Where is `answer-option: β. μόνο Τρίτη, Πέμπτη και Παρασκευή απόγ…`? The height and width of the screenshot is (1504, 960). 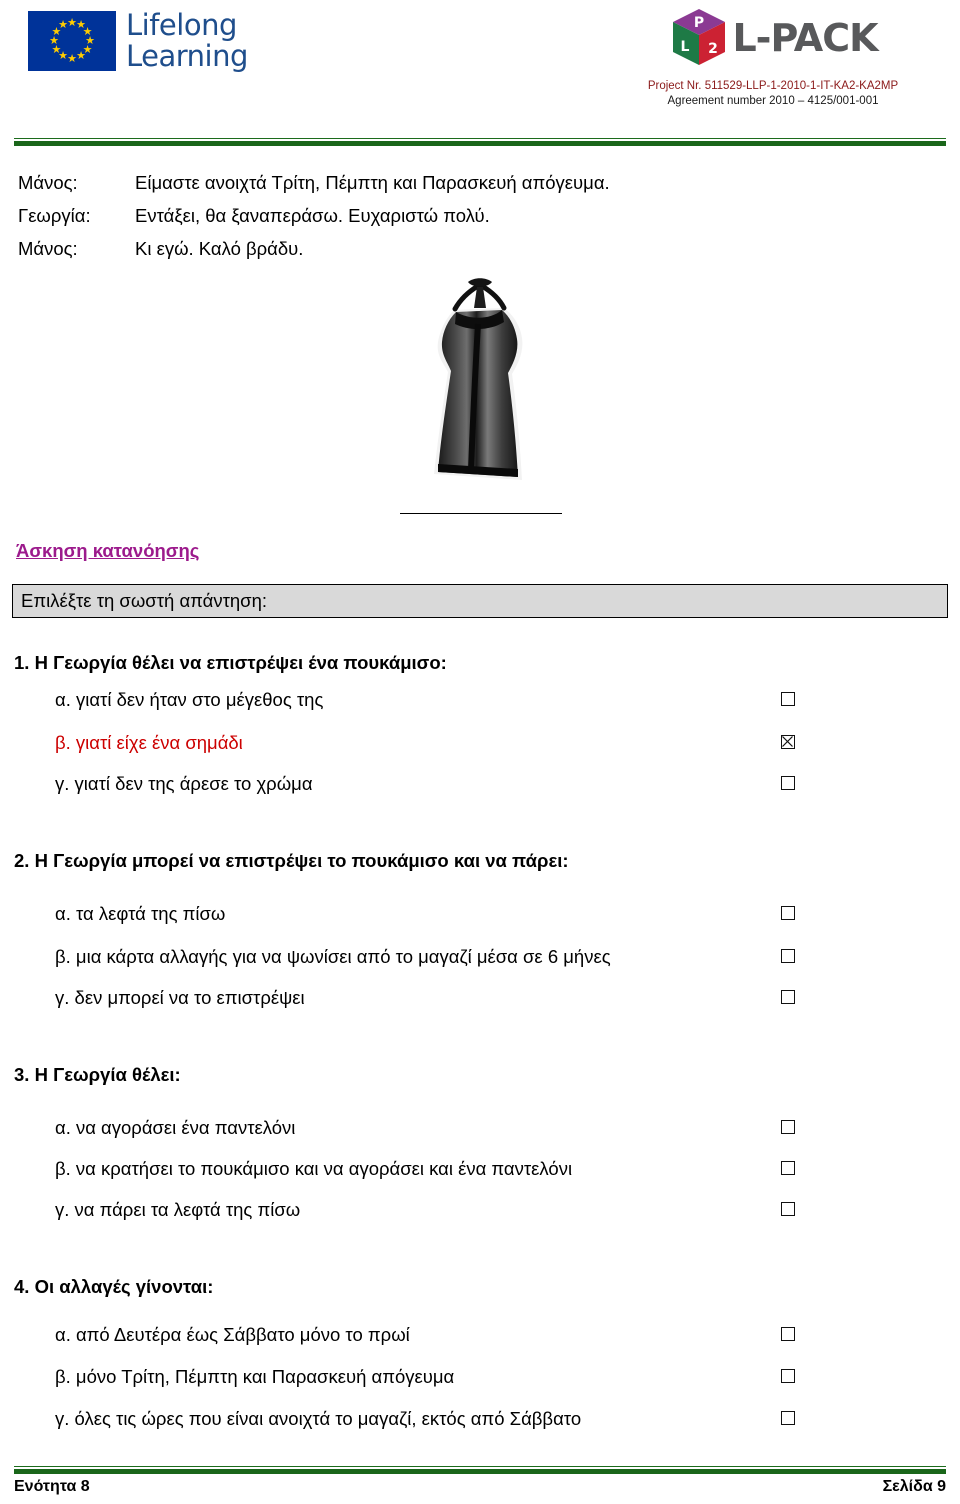 answer-option: β. μόνο Τρίτη, Πέμπτη και Παρασκευή απόγ… is located at coordinates (507, 1376).